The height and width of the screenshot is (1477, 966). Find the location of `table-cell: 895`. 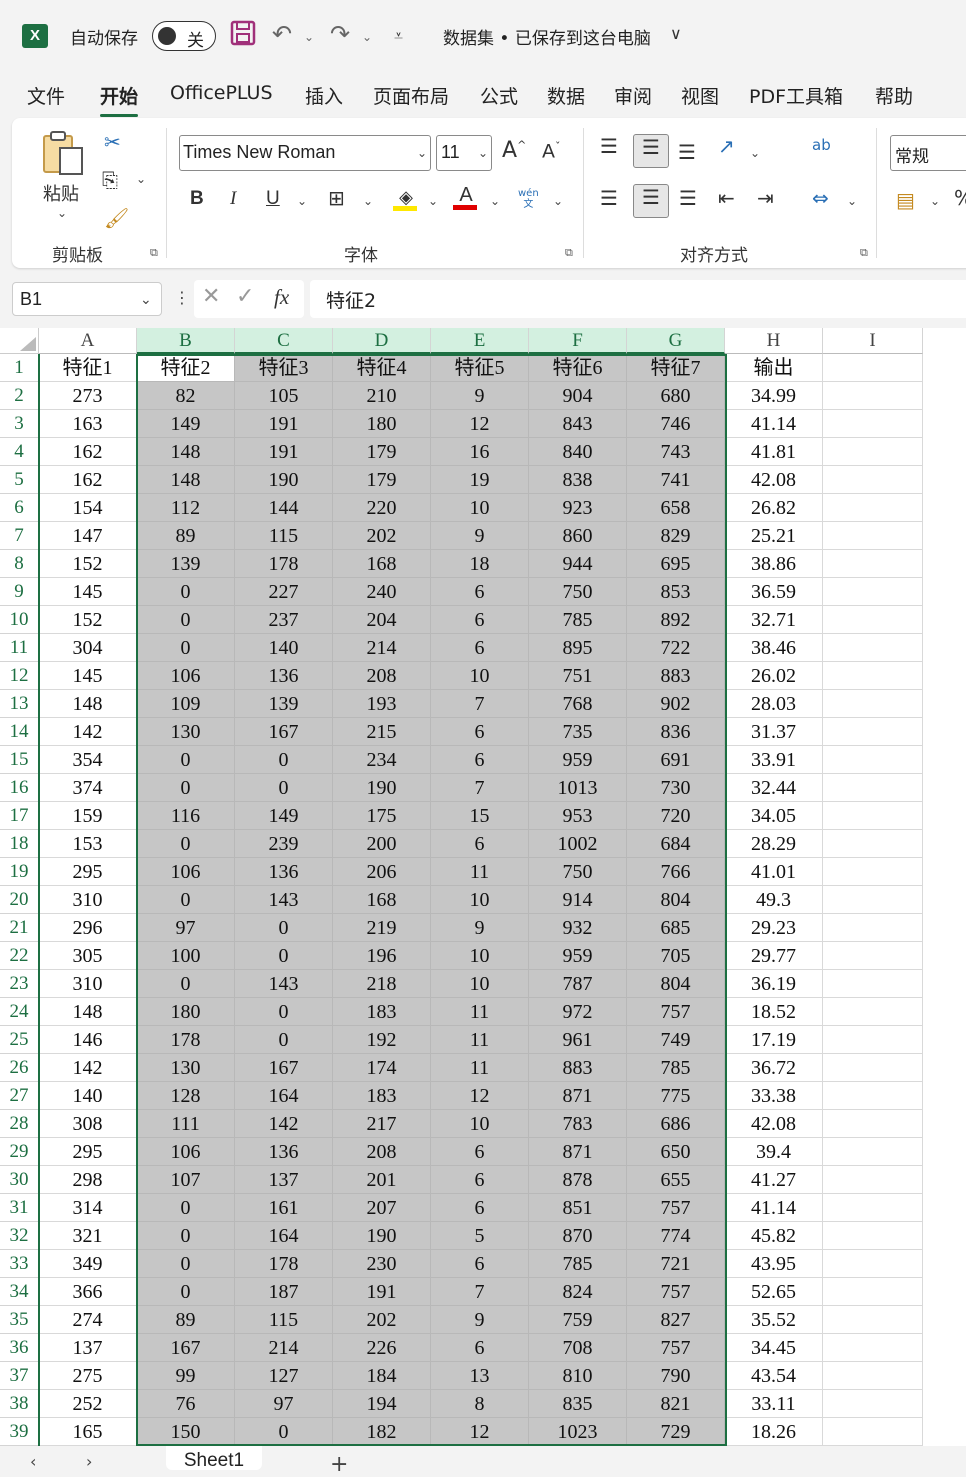

table-cell: 895 is located at coordinates (578, 648).